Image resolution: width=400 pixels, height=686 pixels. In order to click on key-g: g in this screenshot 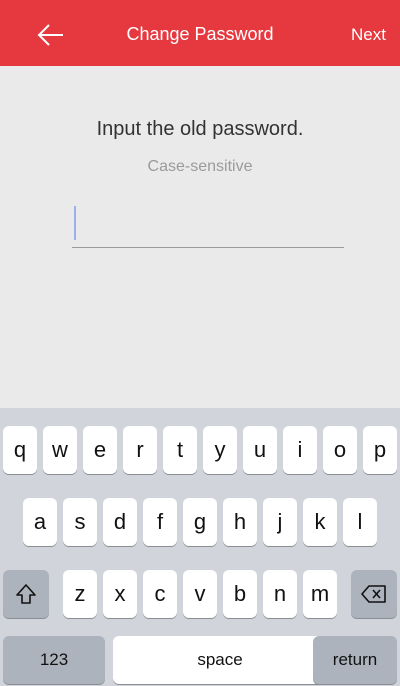, I will do `click(200, 522)`.